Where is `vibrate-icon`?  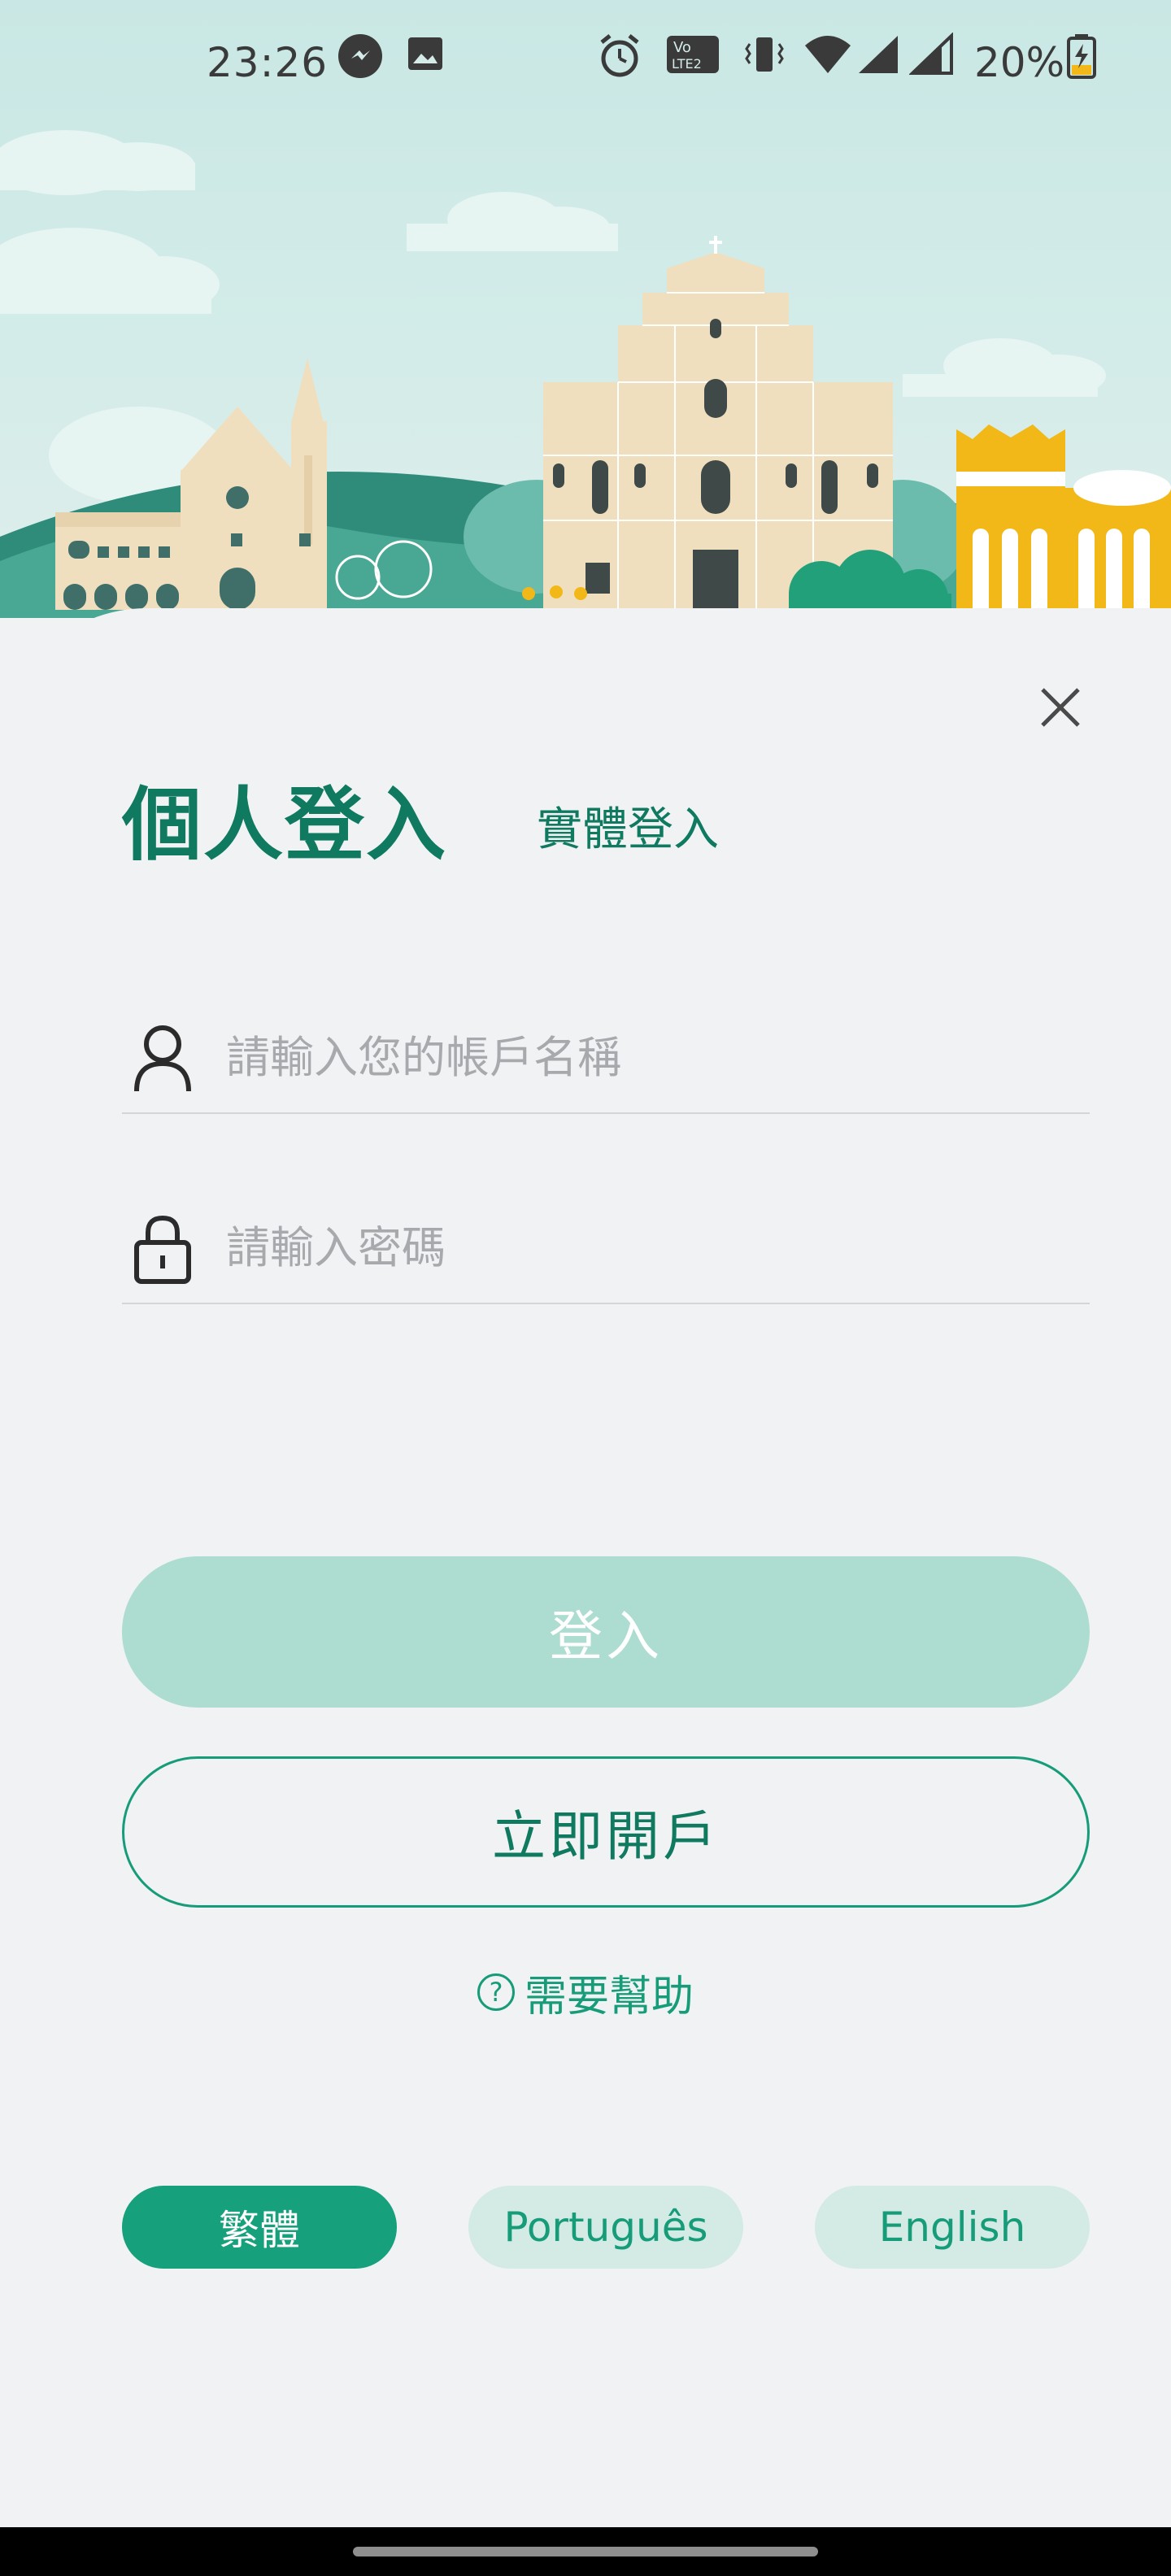
vibrate-icon is located at coordinates (765, 55).